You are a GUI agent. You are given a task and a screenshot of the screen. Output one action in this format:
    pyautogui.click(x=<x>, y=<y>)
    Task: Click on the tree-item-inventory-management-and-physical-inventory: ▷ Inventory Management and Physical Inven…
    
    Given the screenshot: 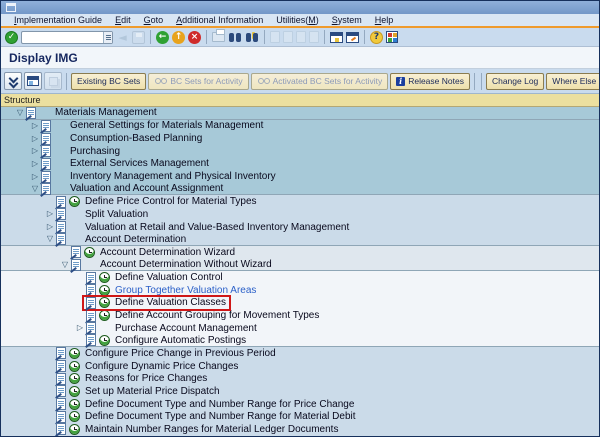 What is the action you would take?
    pyautogui.click(x=300, y=176)
    